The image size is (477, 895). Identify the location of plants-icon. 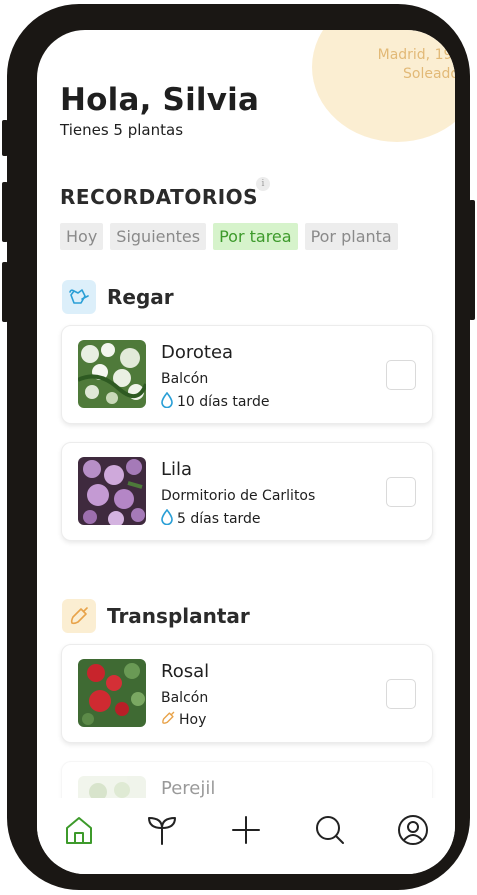
(162, 831).